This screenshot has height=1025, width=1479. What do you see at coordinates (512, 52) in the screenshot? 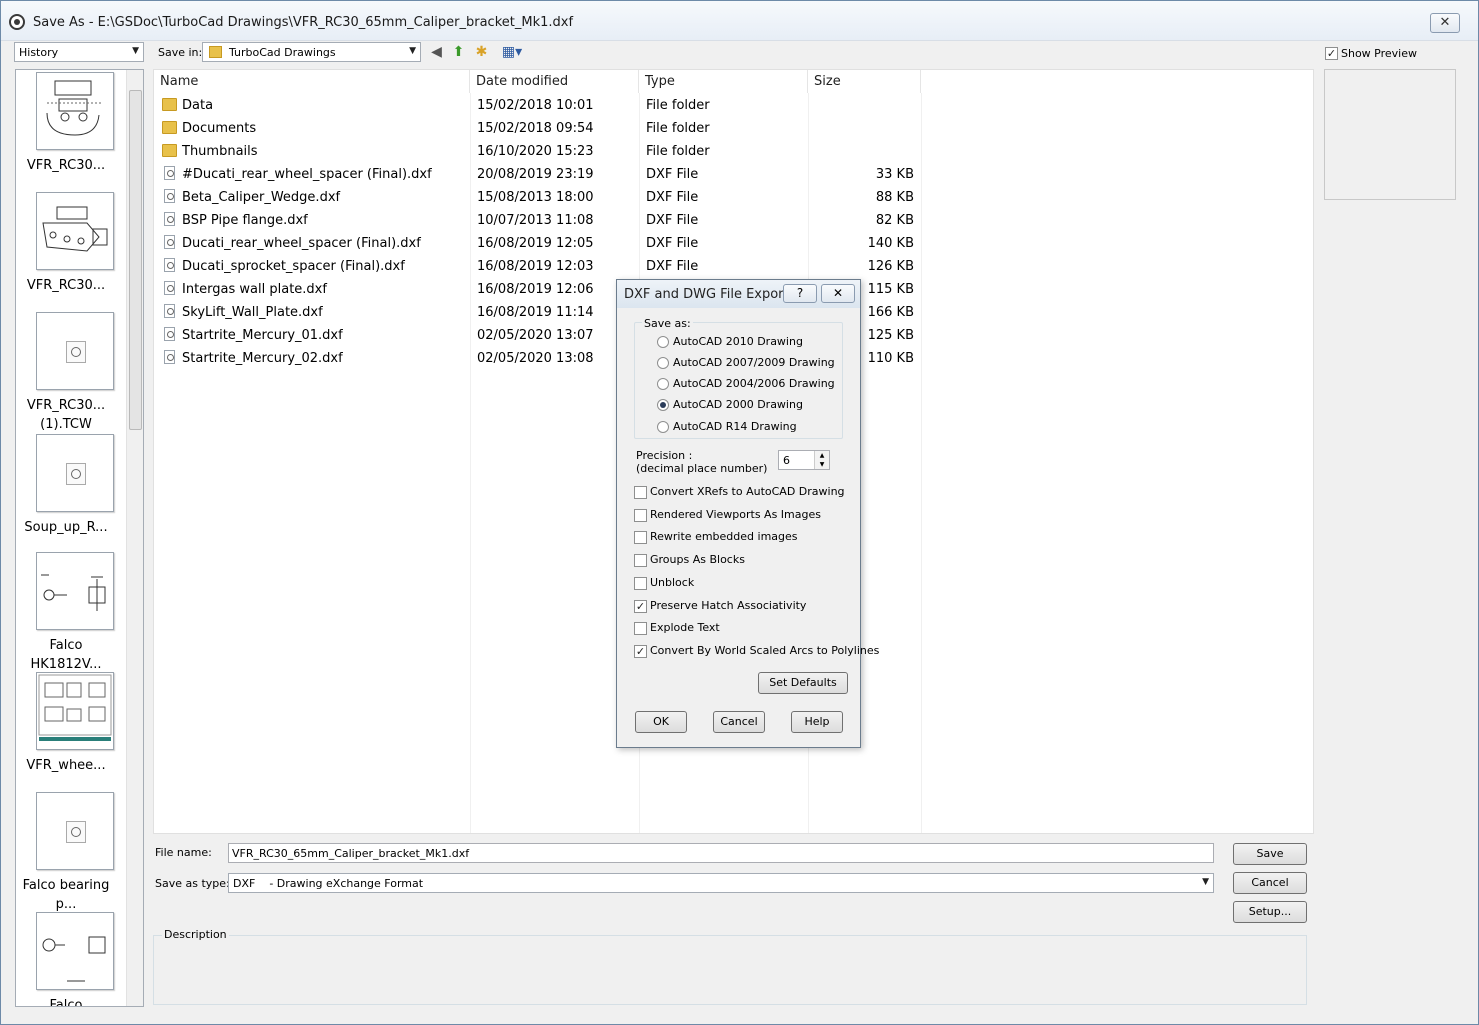
I see `view-menu-icon: ▦▾` at bounding box center [512, 52].